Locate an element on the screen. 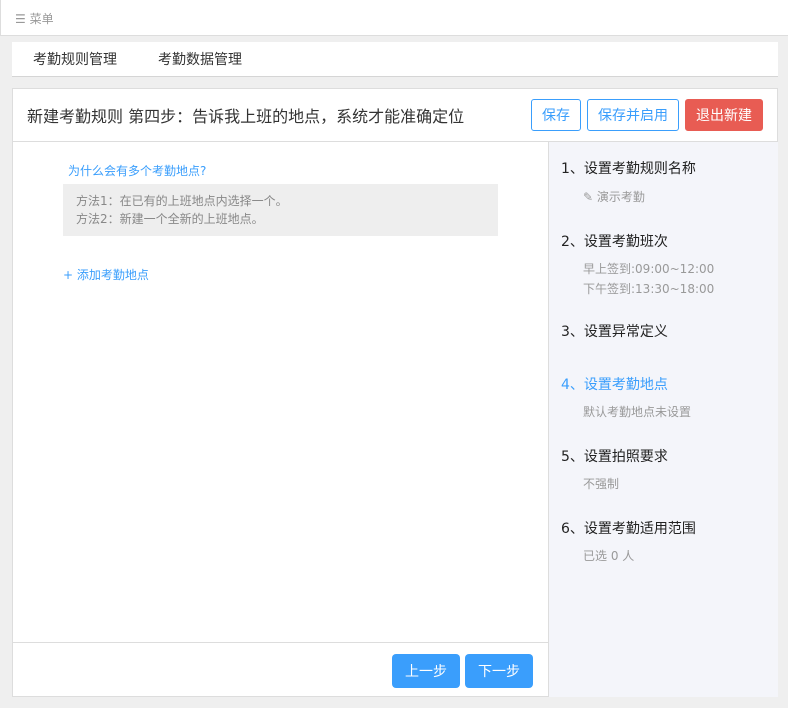 This screenshot has width=788, height=708. step-2-desc: 早上签到:09:00~12:00 下午签到:13:30~18:00 is located at coordinates (648, 279).